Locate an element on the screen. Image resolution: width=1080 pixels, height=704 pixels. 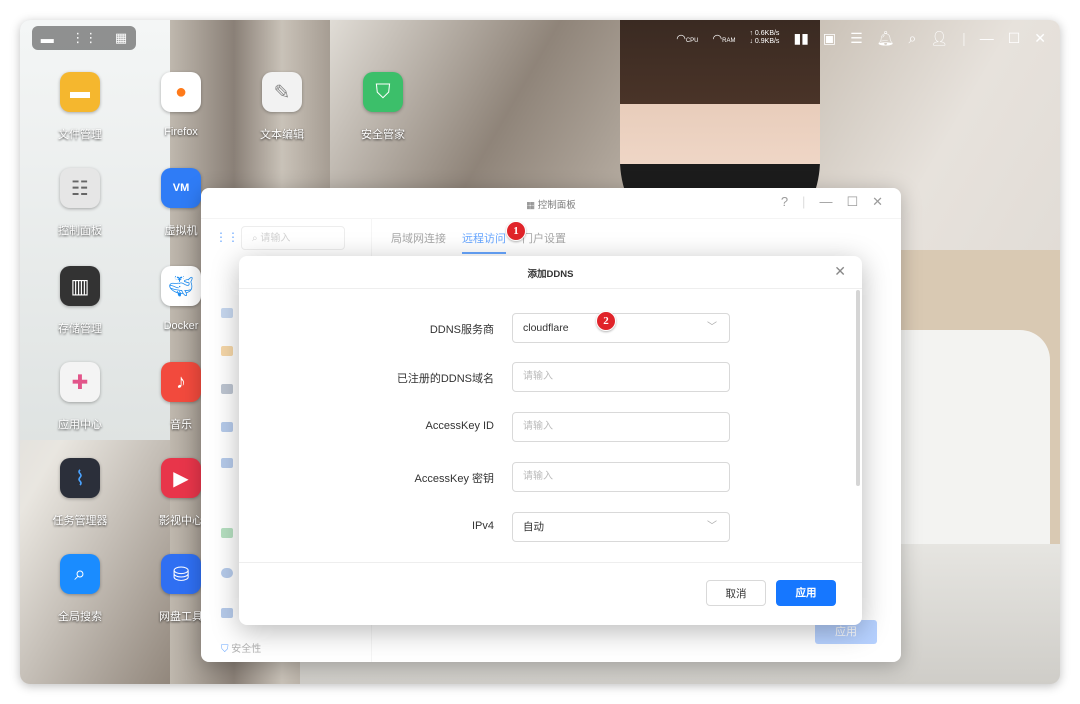
text-editor-icon: ✎ is located at coordinates (282, 92).